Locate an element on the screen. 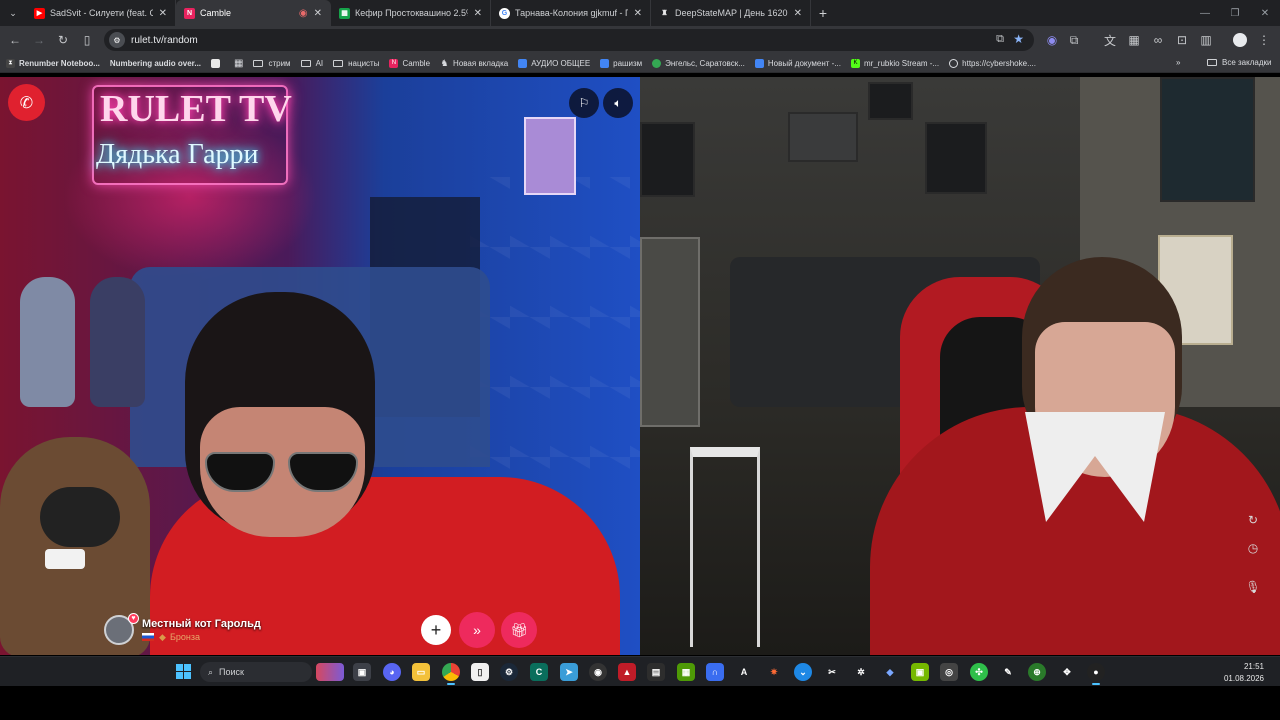  bookmarks-overflow-button: » is located at coordinates (1178, 62).